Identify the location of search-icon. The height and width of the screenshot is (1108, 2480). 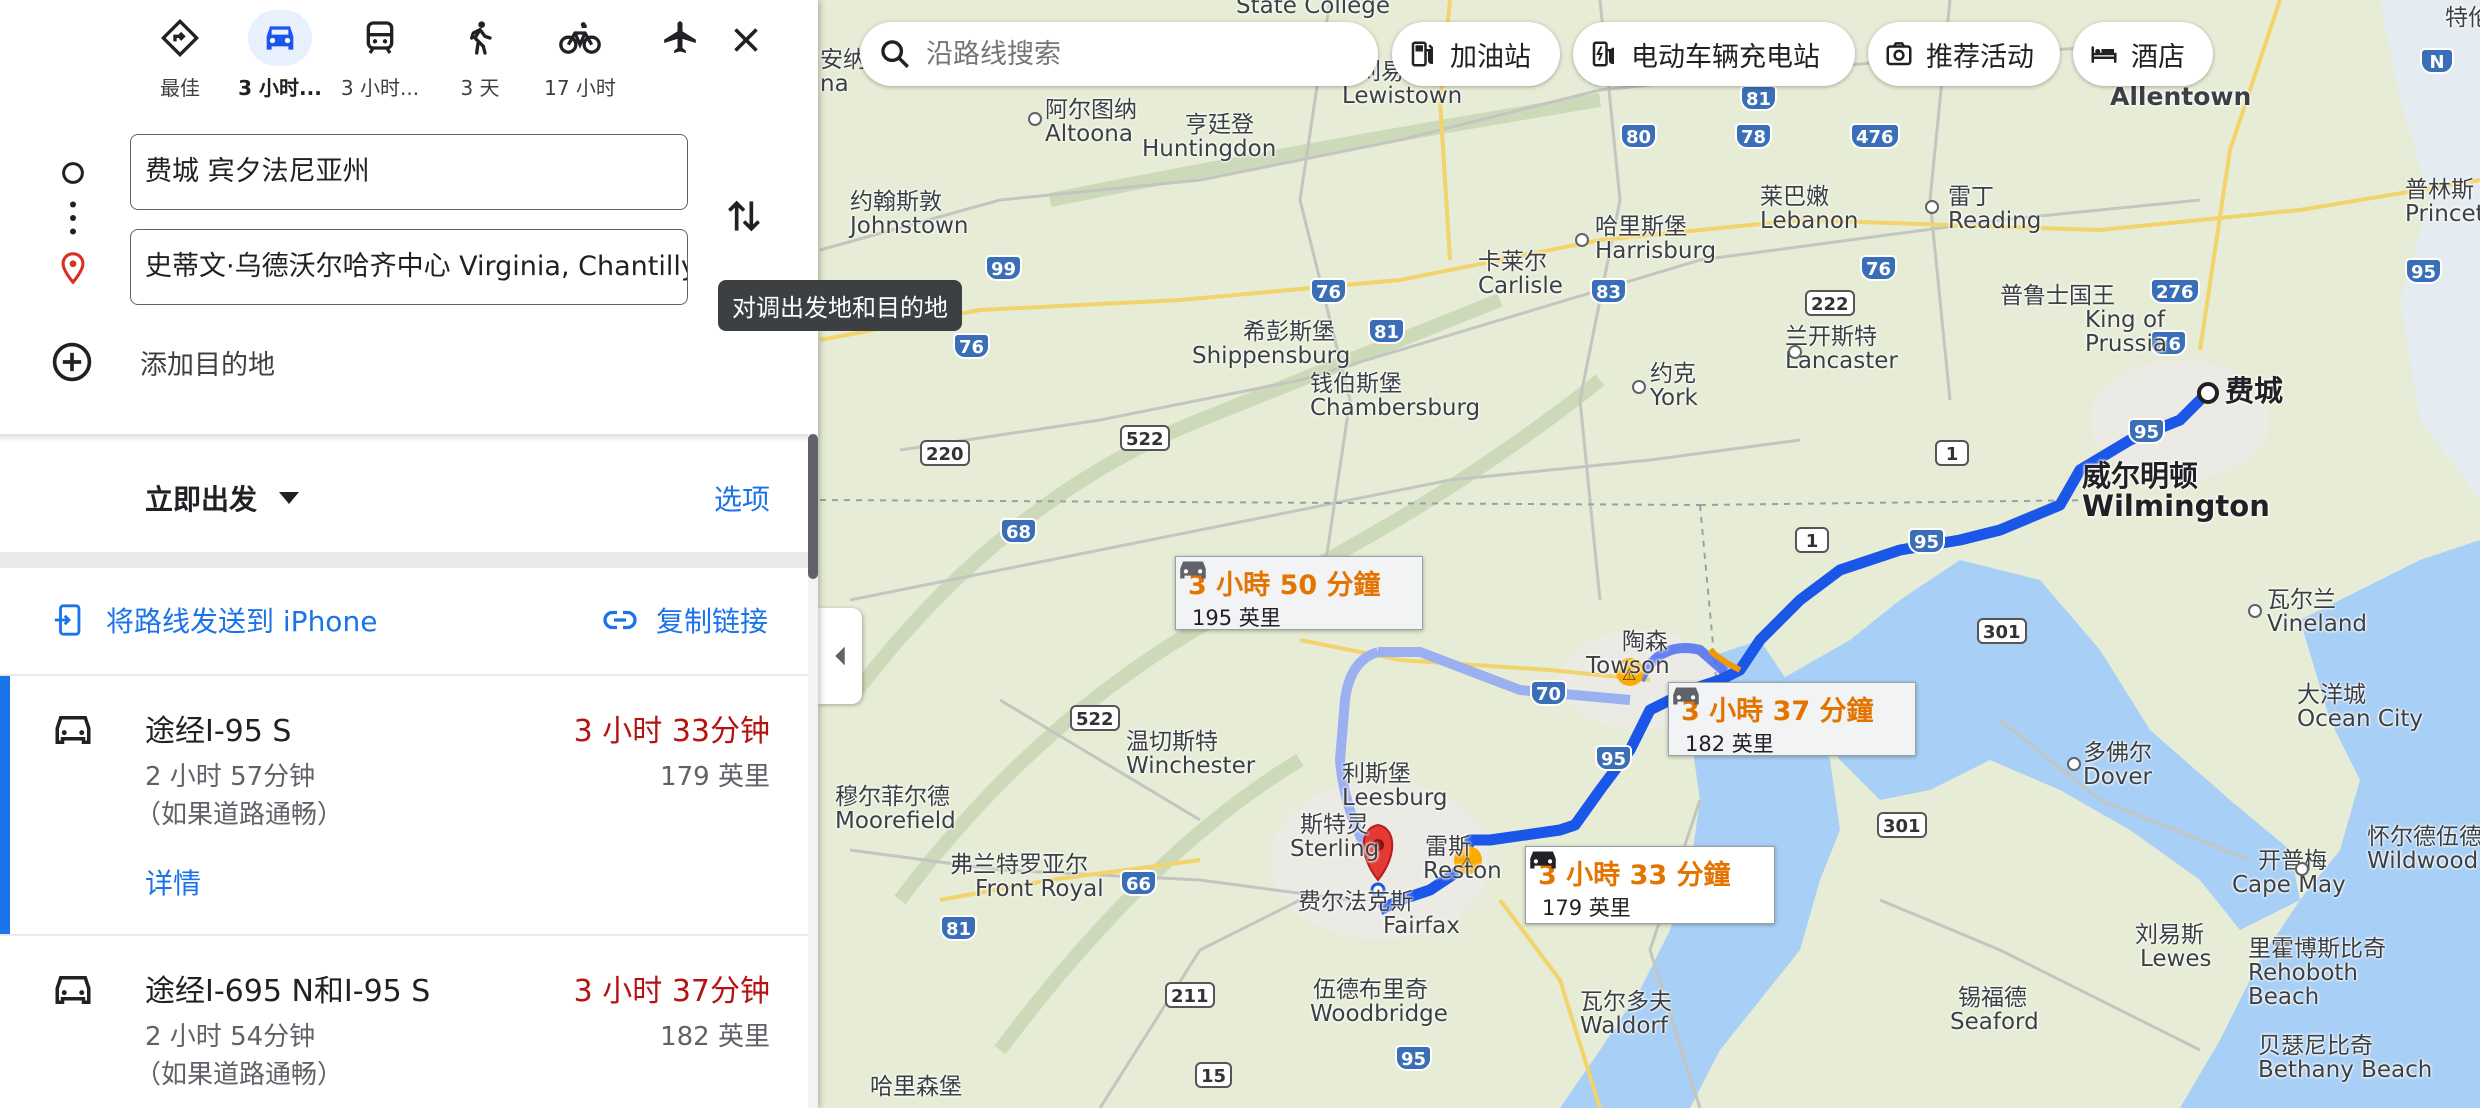
(895, 54).